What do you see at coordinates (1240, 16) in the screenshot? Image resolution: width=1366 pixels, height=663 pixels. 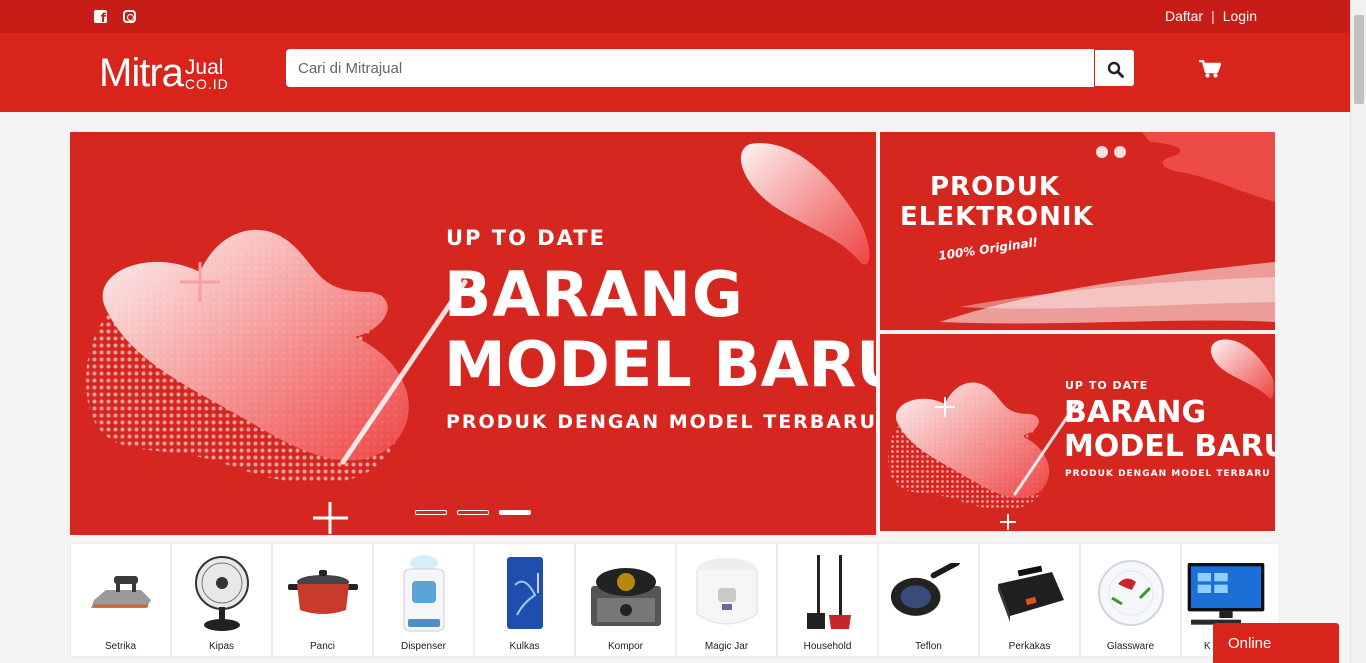 I see `login-link: Login` at bounding box center [1240, 16].